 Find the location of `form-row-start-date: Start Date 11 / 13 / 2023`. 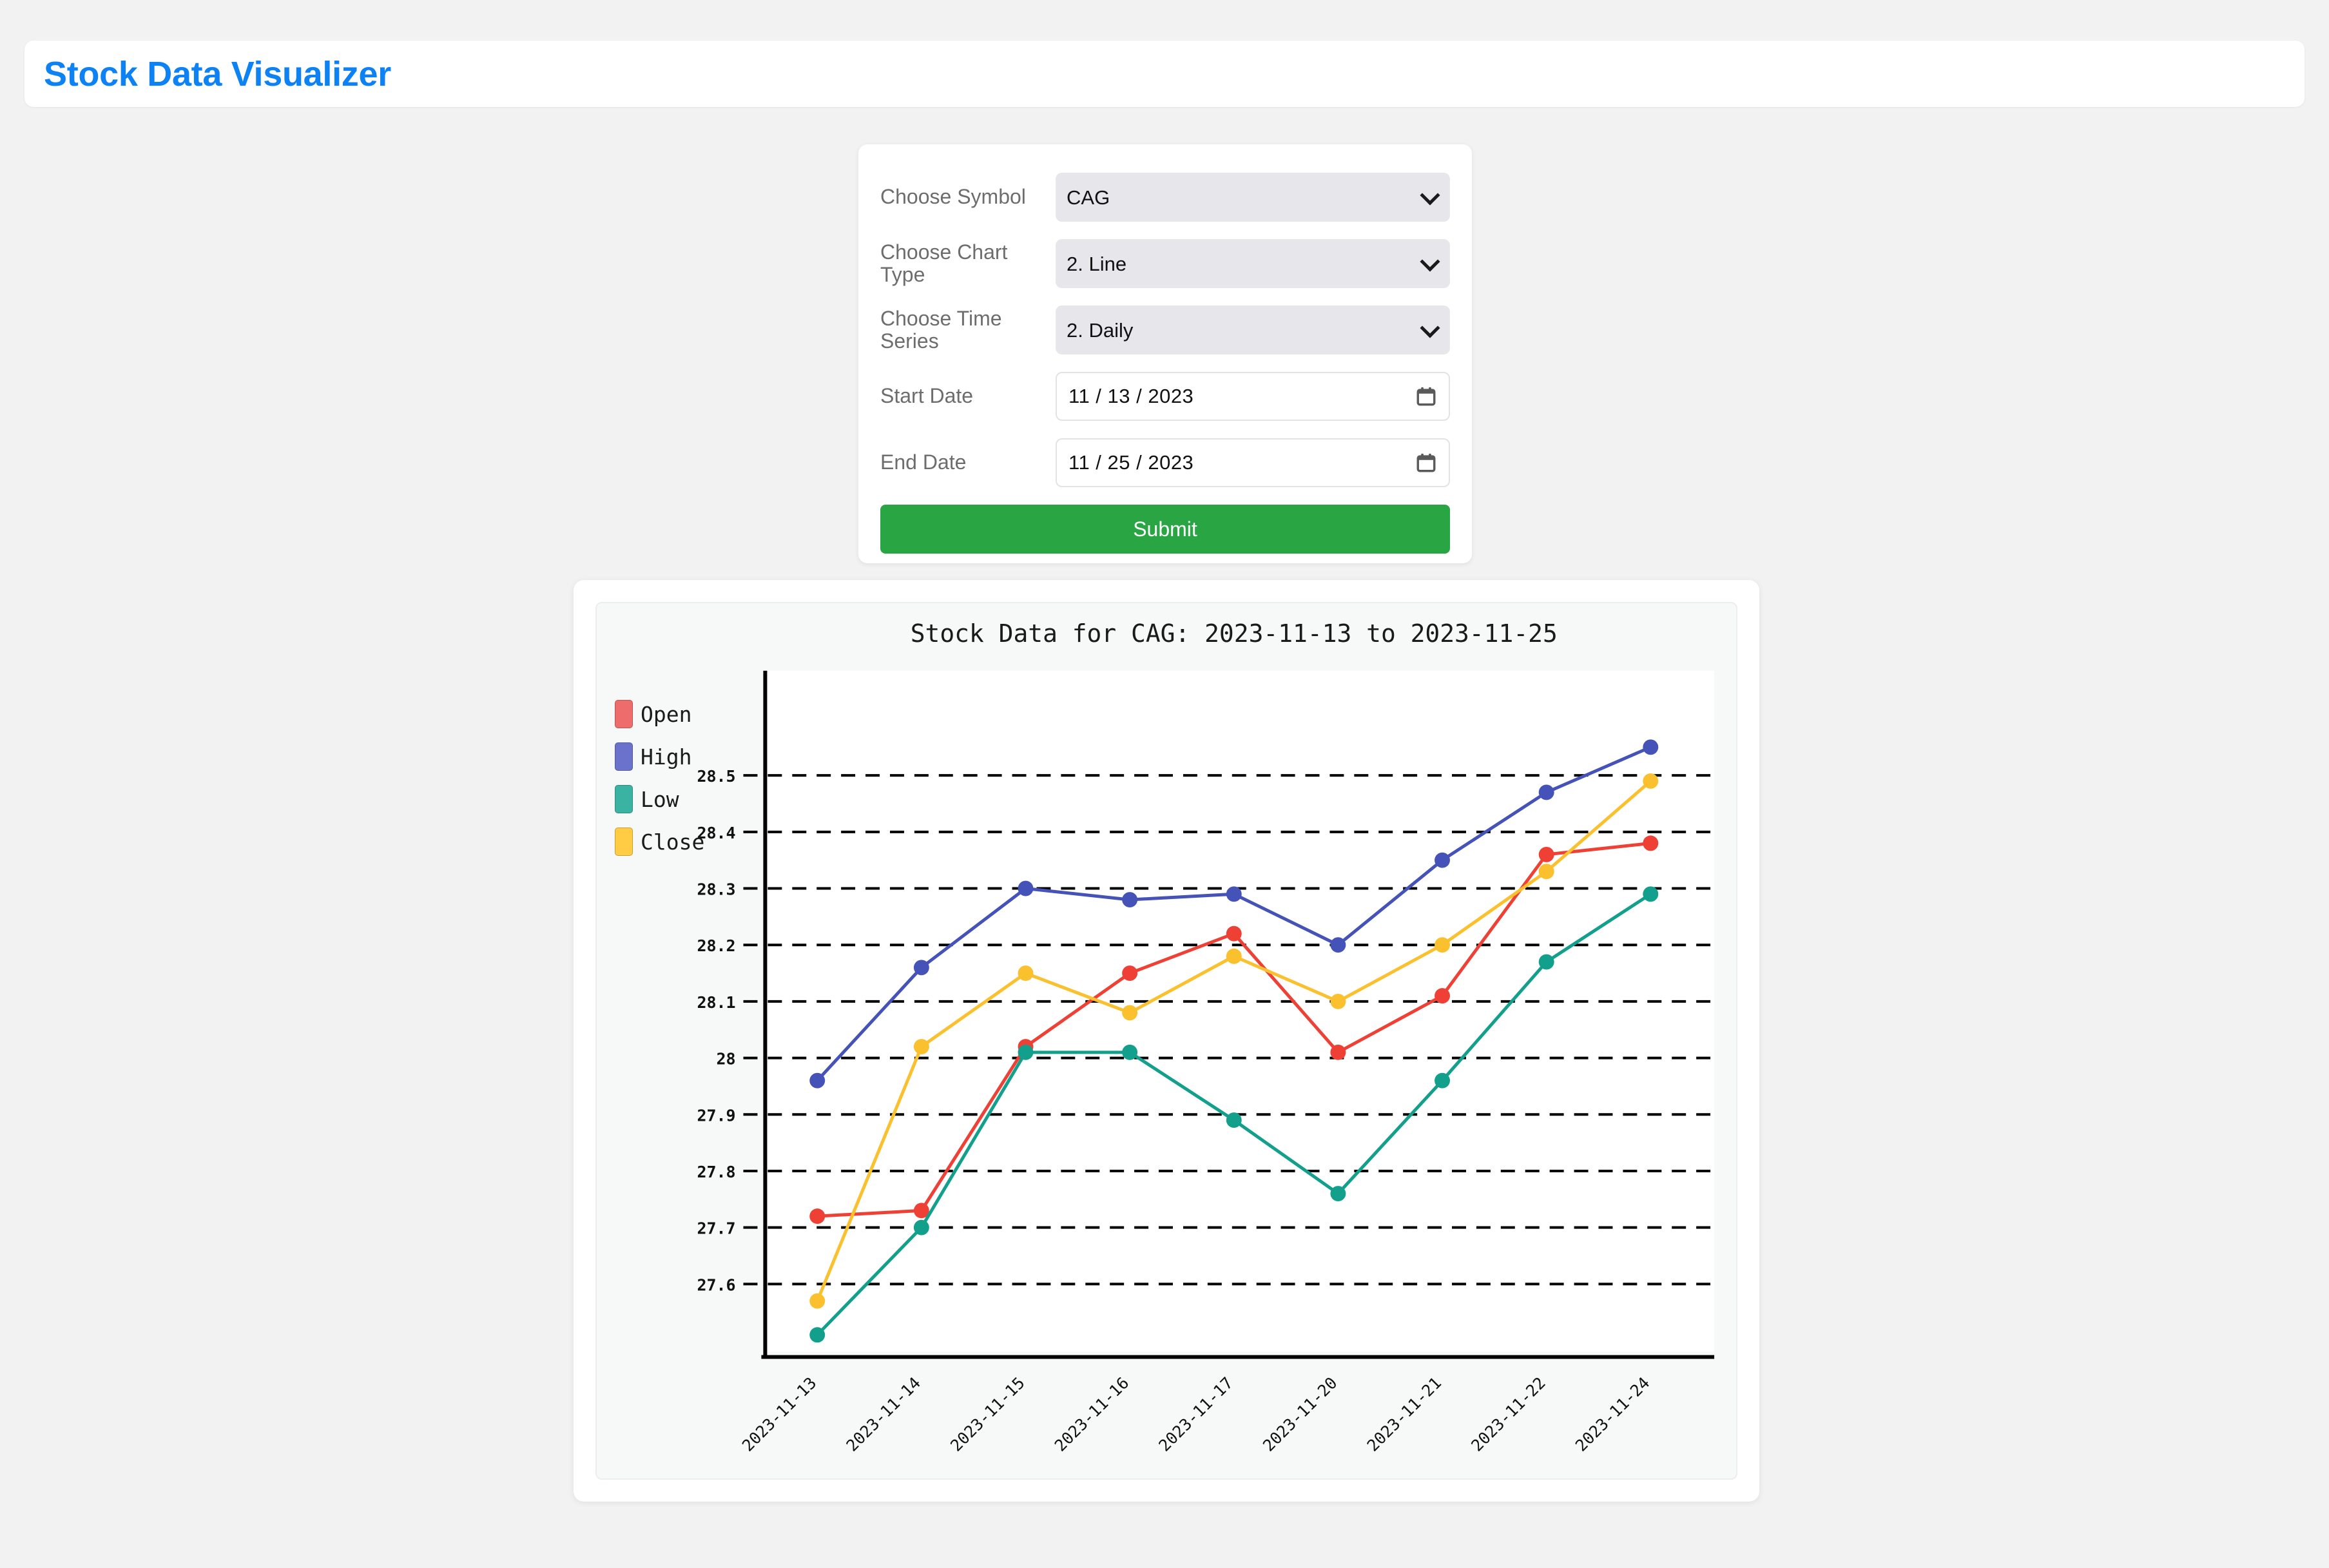

form-row-start-date: Start Date 11 / 13 / 2023 is located at coordinates (1165, 396).